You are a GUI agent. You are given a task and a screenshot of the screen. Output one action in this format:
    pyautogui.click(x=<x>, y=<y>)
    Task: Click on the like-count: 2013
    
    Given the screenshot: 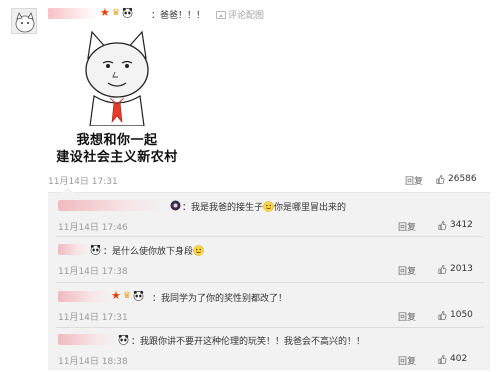 What is the action you would take?
    pyautogui.click(x=461, y=269)
    